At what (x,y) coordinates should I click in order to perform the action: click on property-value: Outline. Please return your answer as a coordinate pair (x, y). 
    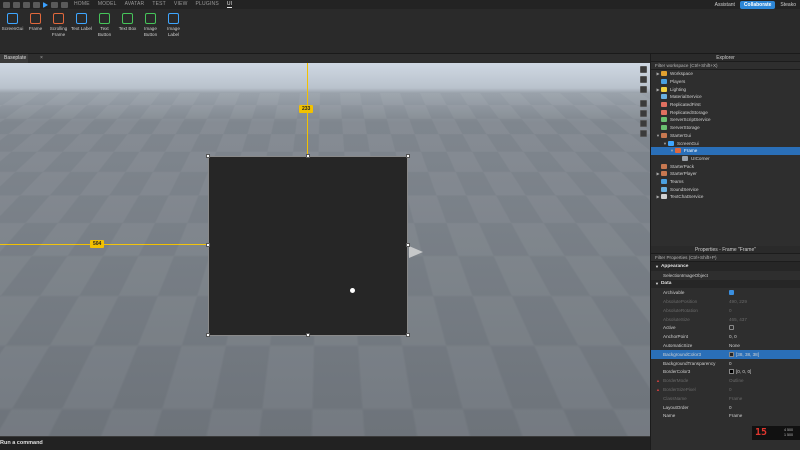
    Looking at the image, I should click on (736, 380).